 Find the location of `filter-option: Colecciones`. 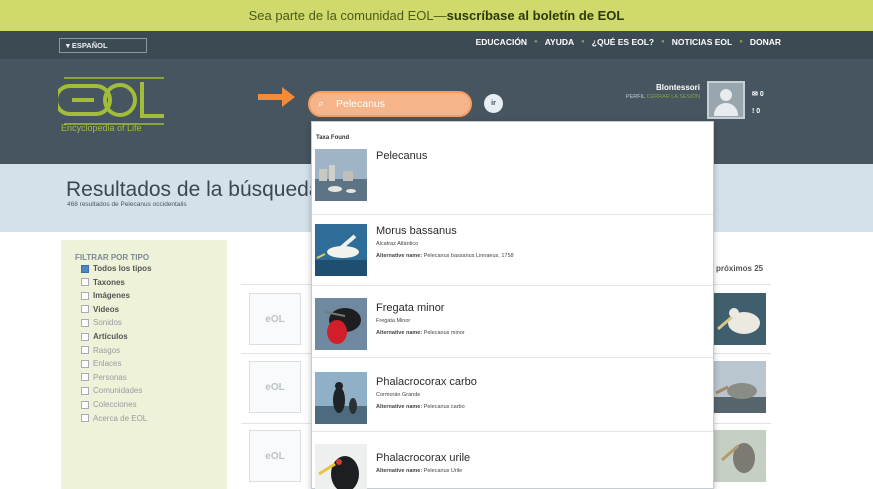

filter-option: Colecciones is located at coordinates (109, 404).